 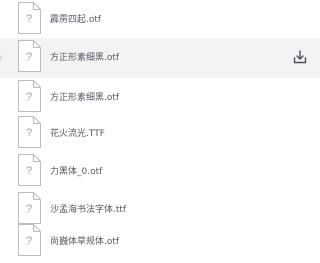 I want to click on file-name: 尚巍体草规体.otf, so click(x=85, y=242).